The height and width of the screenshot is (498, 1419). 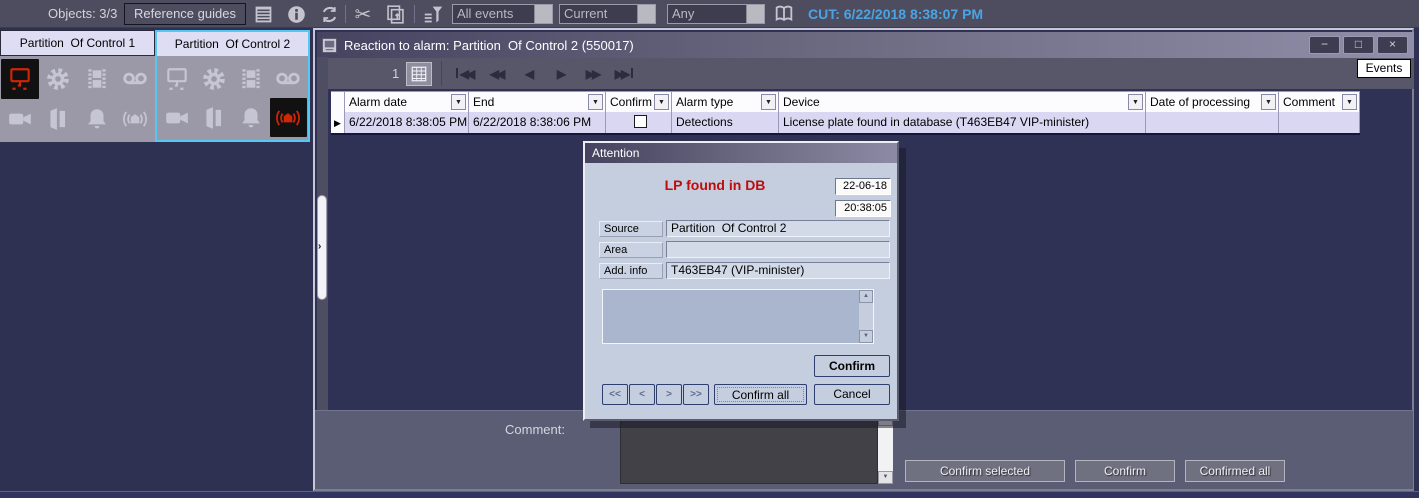 What do you see at coordinates (639, 101) in the screenshot?
I see `column-header-confirm: Confirm ▼` at bounding box center [639, 101].